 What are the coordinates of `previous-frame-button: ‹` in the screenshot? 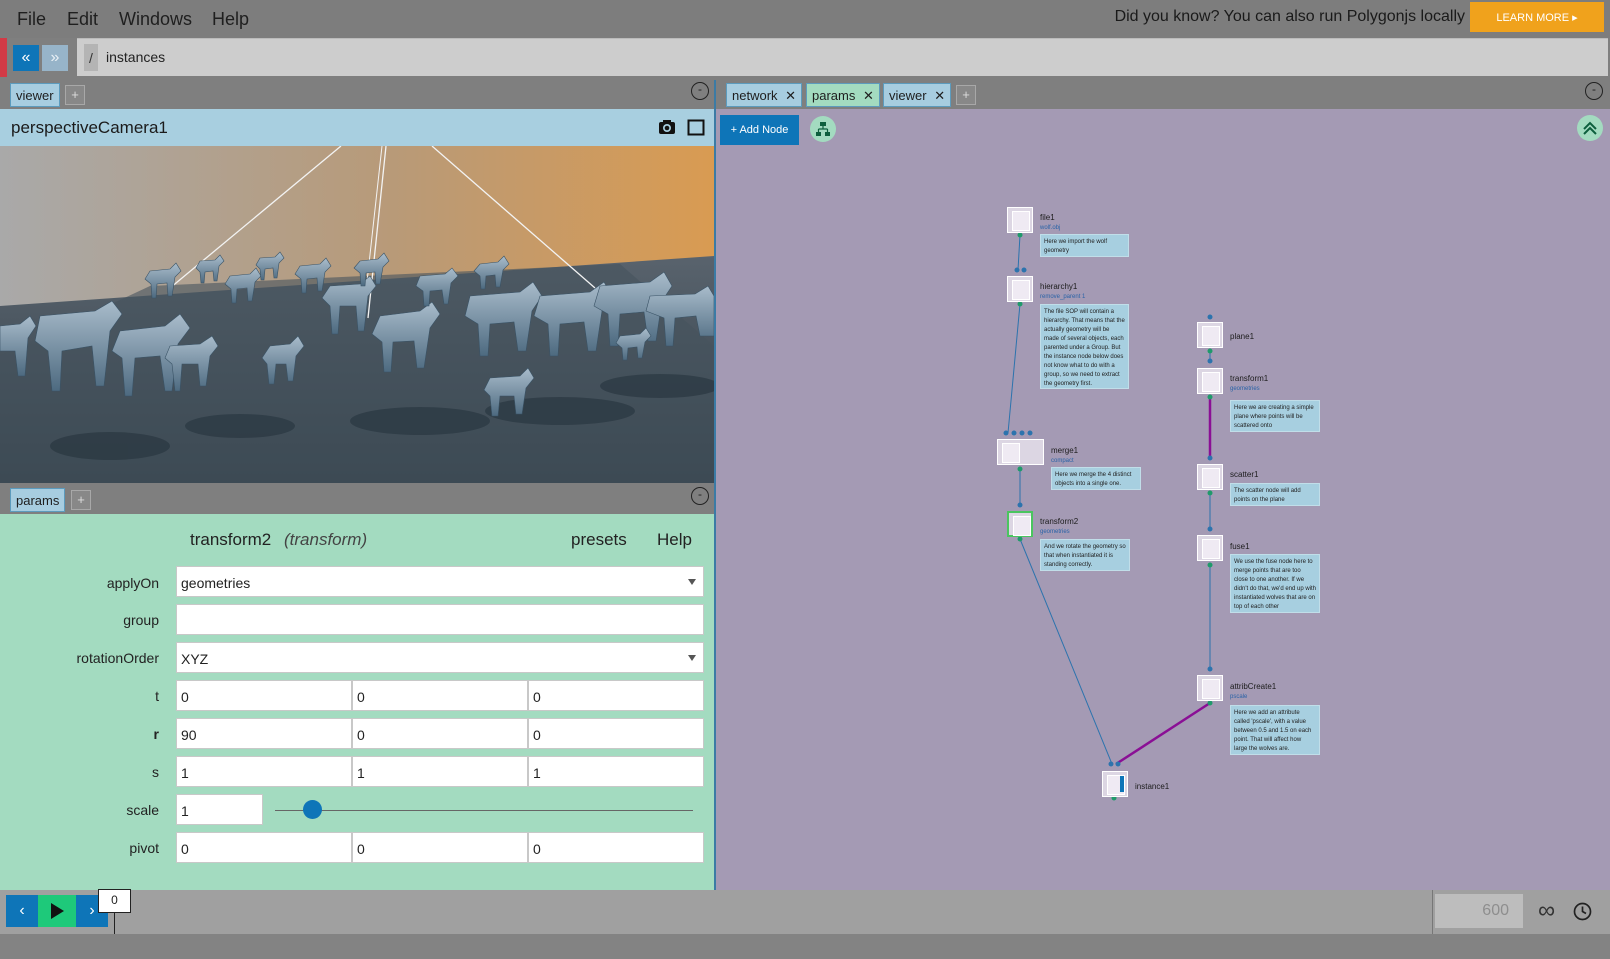 It's located at (22, 911).